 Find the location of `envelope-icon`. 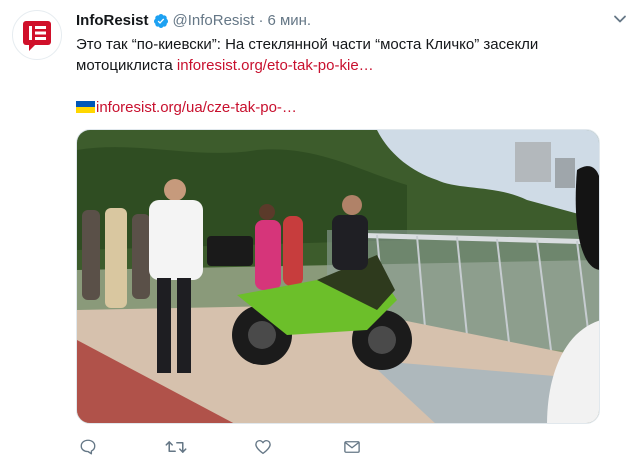

envelope-icon is located at coordinates (352, 447).